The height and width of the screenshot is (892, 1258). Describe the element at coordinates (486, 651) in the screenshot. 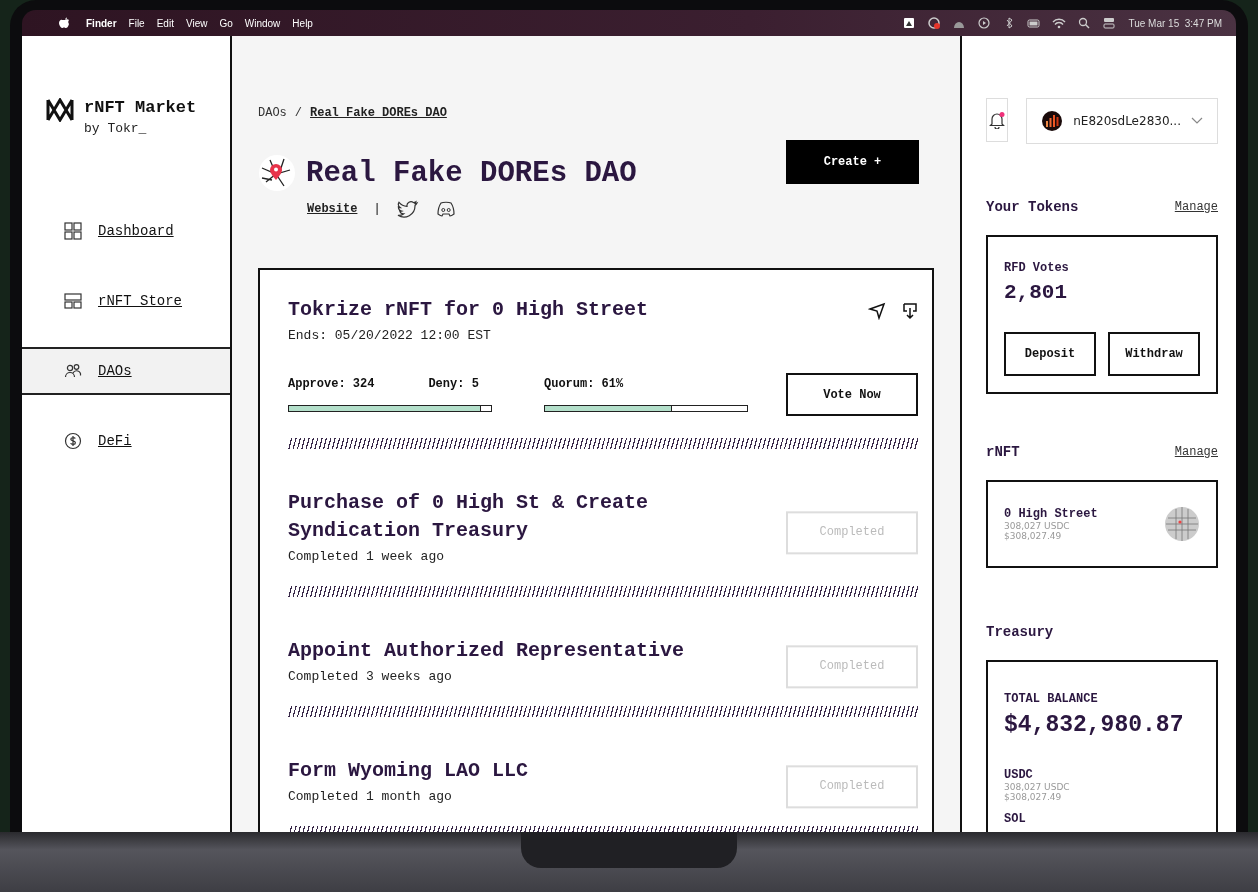

I see `proposal-title: Appoint Authorized Representative` at that location.